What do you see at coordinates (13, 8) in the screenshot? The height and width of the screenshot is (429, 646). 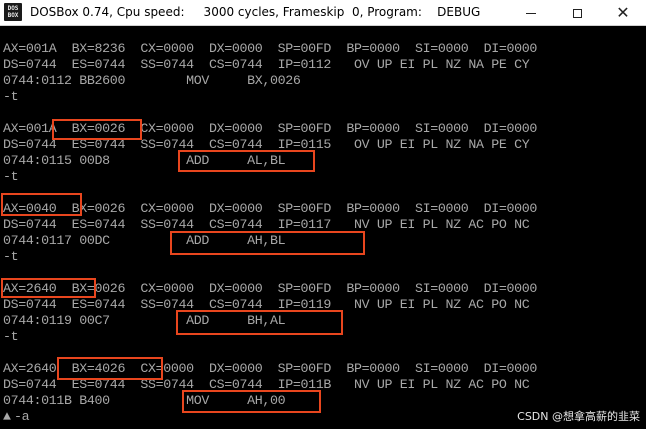 I see `app-icon-text-top: DOS` at bounding box center [13, 8].